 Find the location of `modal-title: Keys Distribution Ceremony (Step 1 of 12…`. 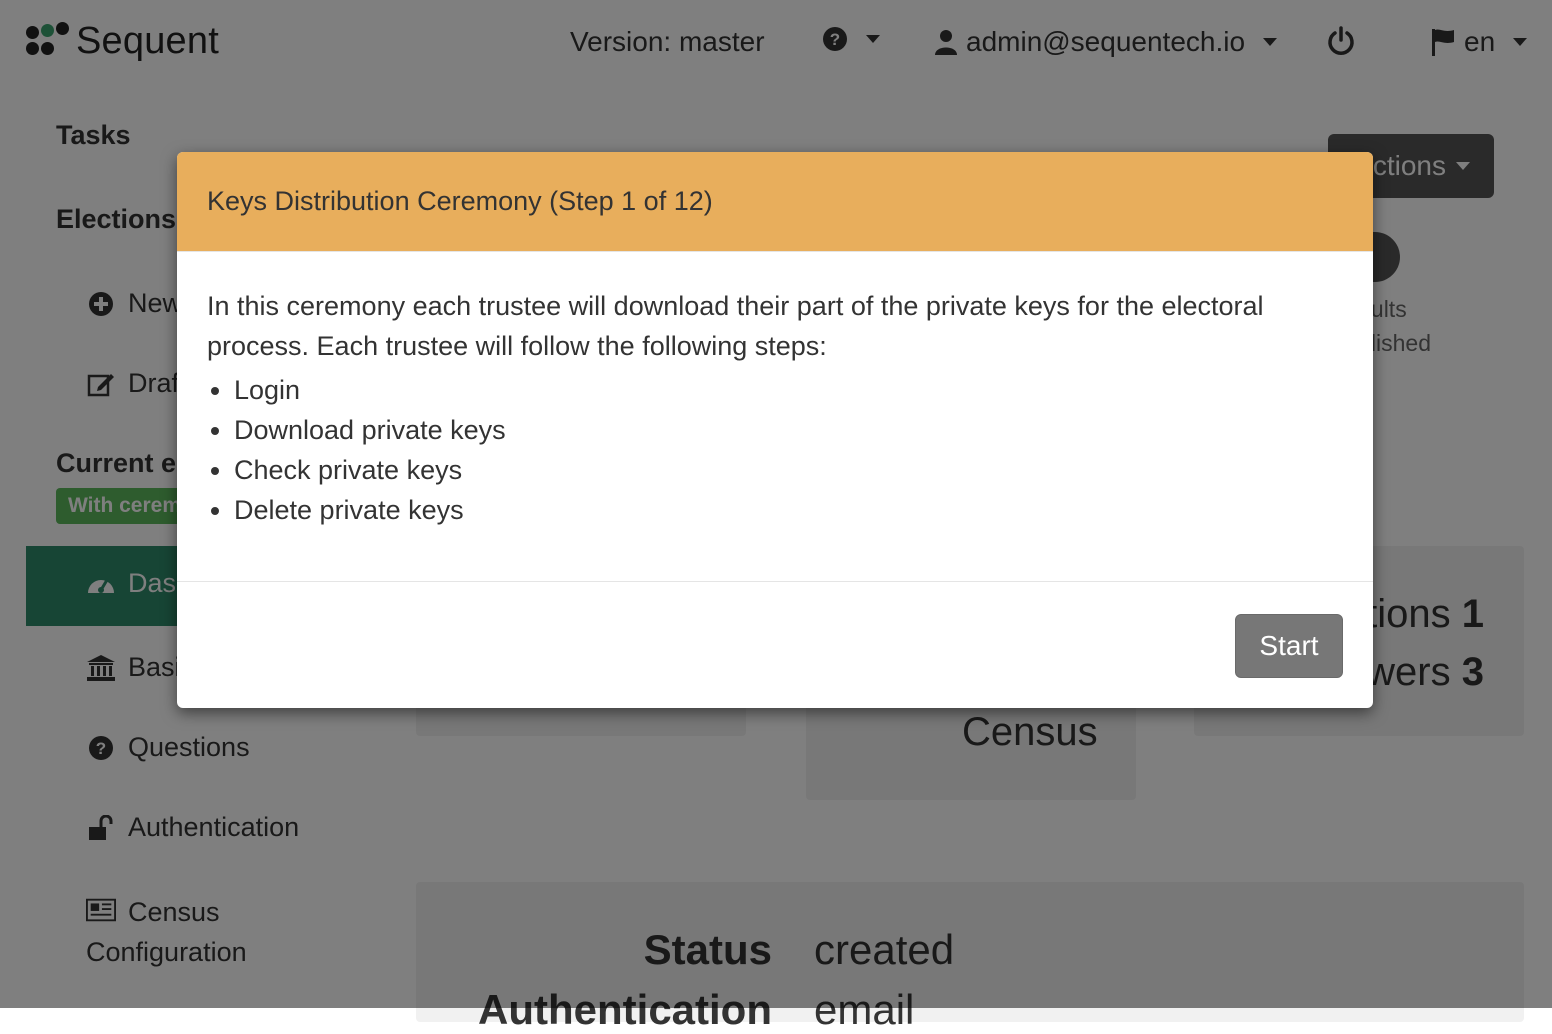

modal-title: Keys Distribution Ceremony (Step 1 of 12… is located at coordinates (460, 201).